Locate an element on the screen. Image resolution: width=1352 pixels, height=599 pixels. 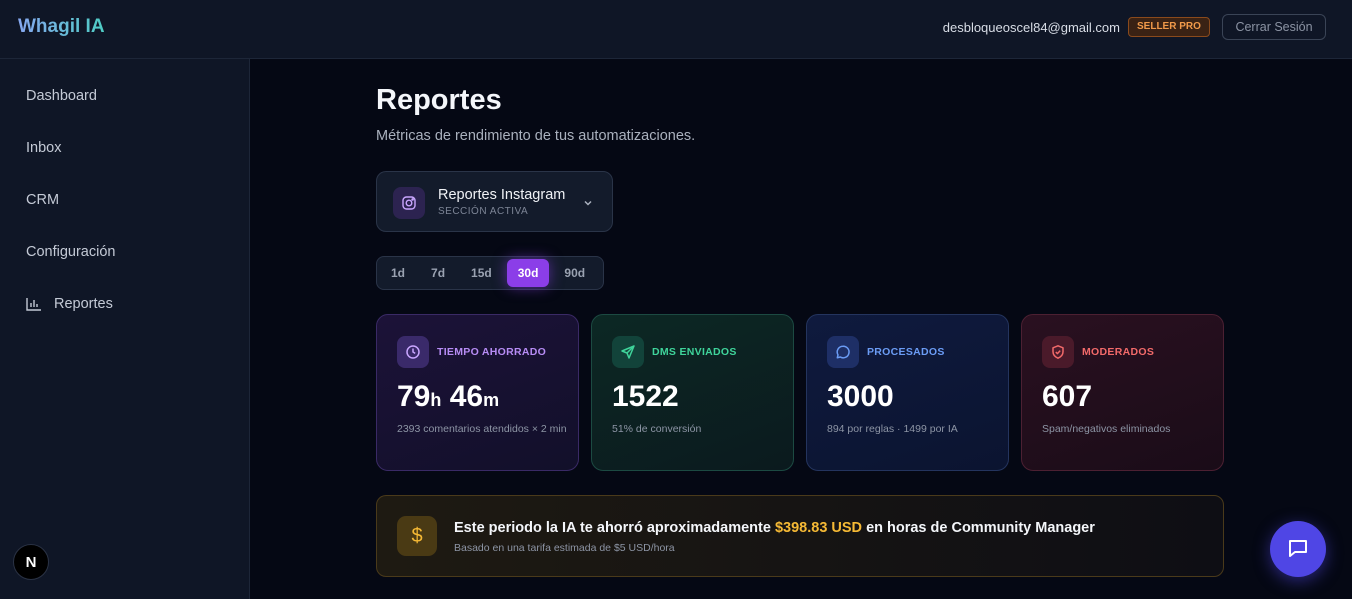
metric-label: MODERADOS is located at coordinates (1118, 352).